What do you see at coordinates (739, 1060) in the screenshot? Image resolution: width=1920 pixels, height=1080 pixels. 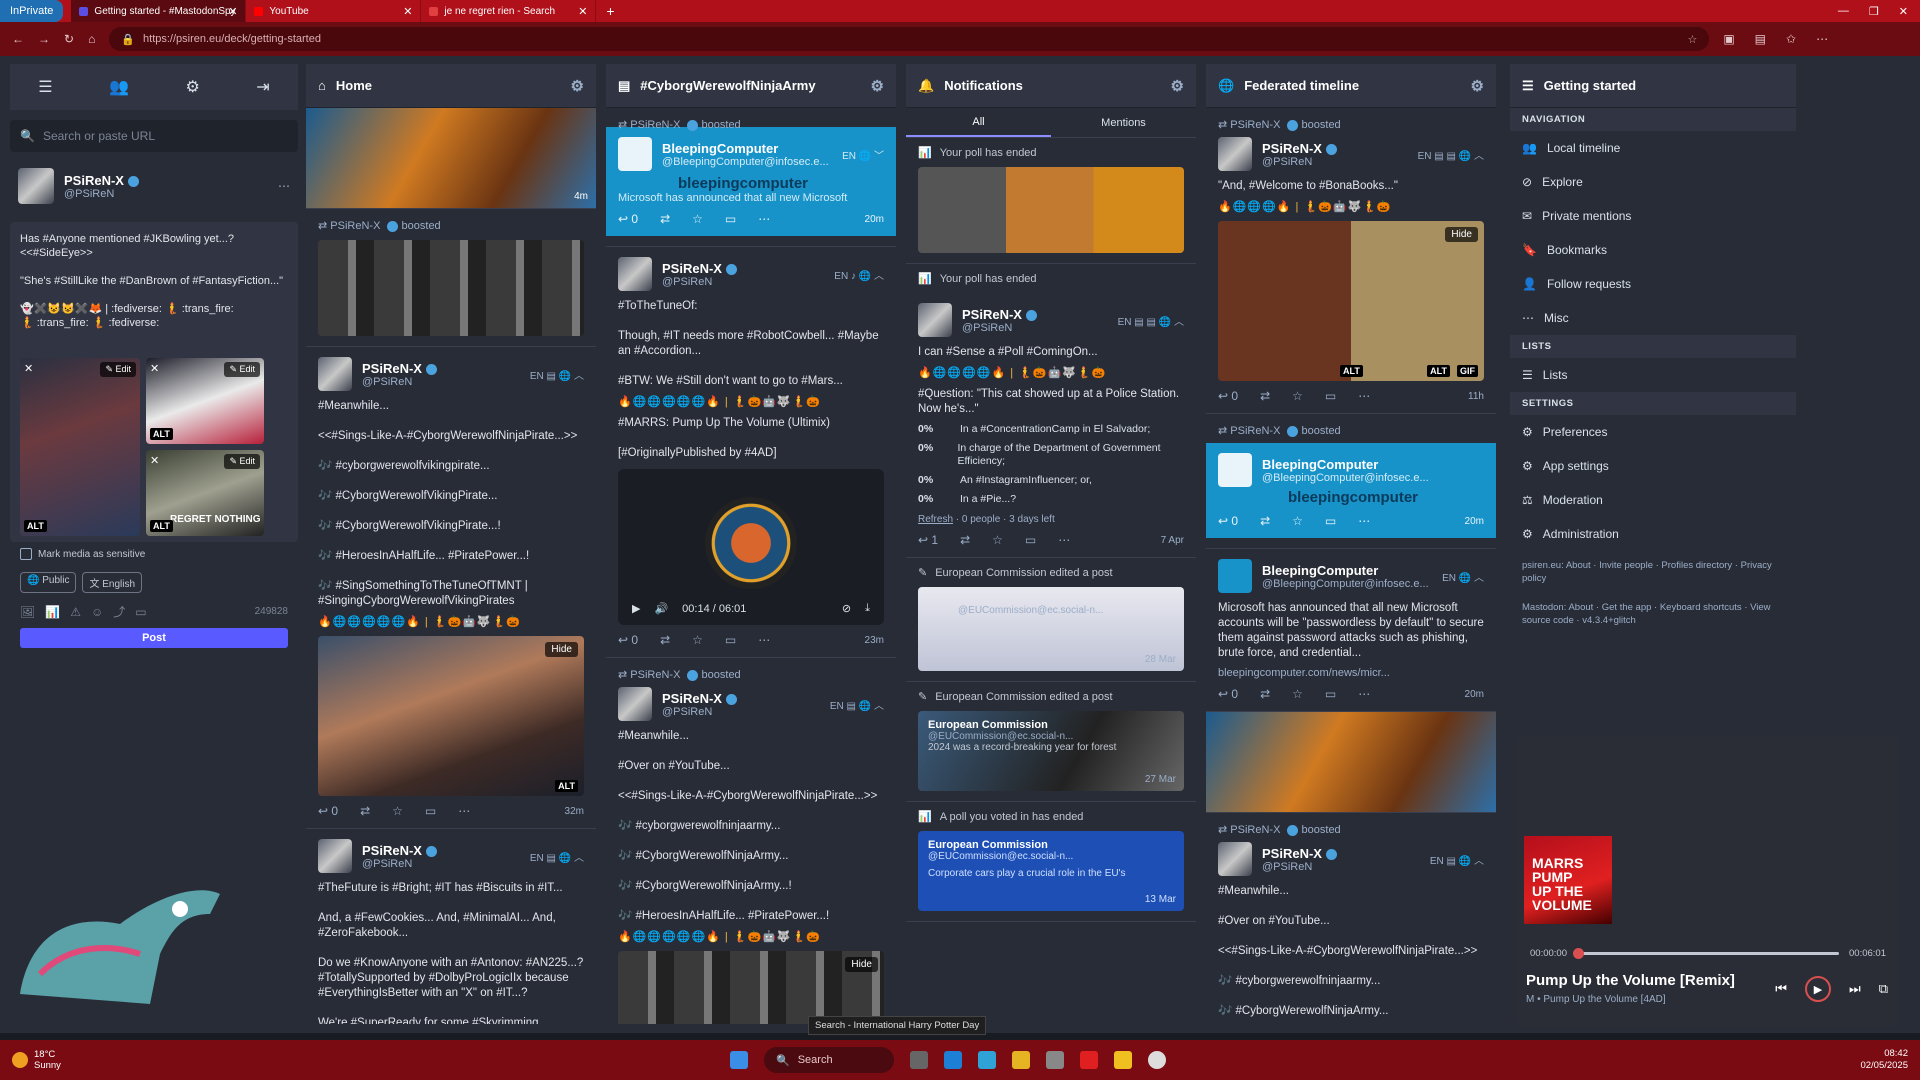 I see `windows-start-icon` at bounding box center [739, 1060].